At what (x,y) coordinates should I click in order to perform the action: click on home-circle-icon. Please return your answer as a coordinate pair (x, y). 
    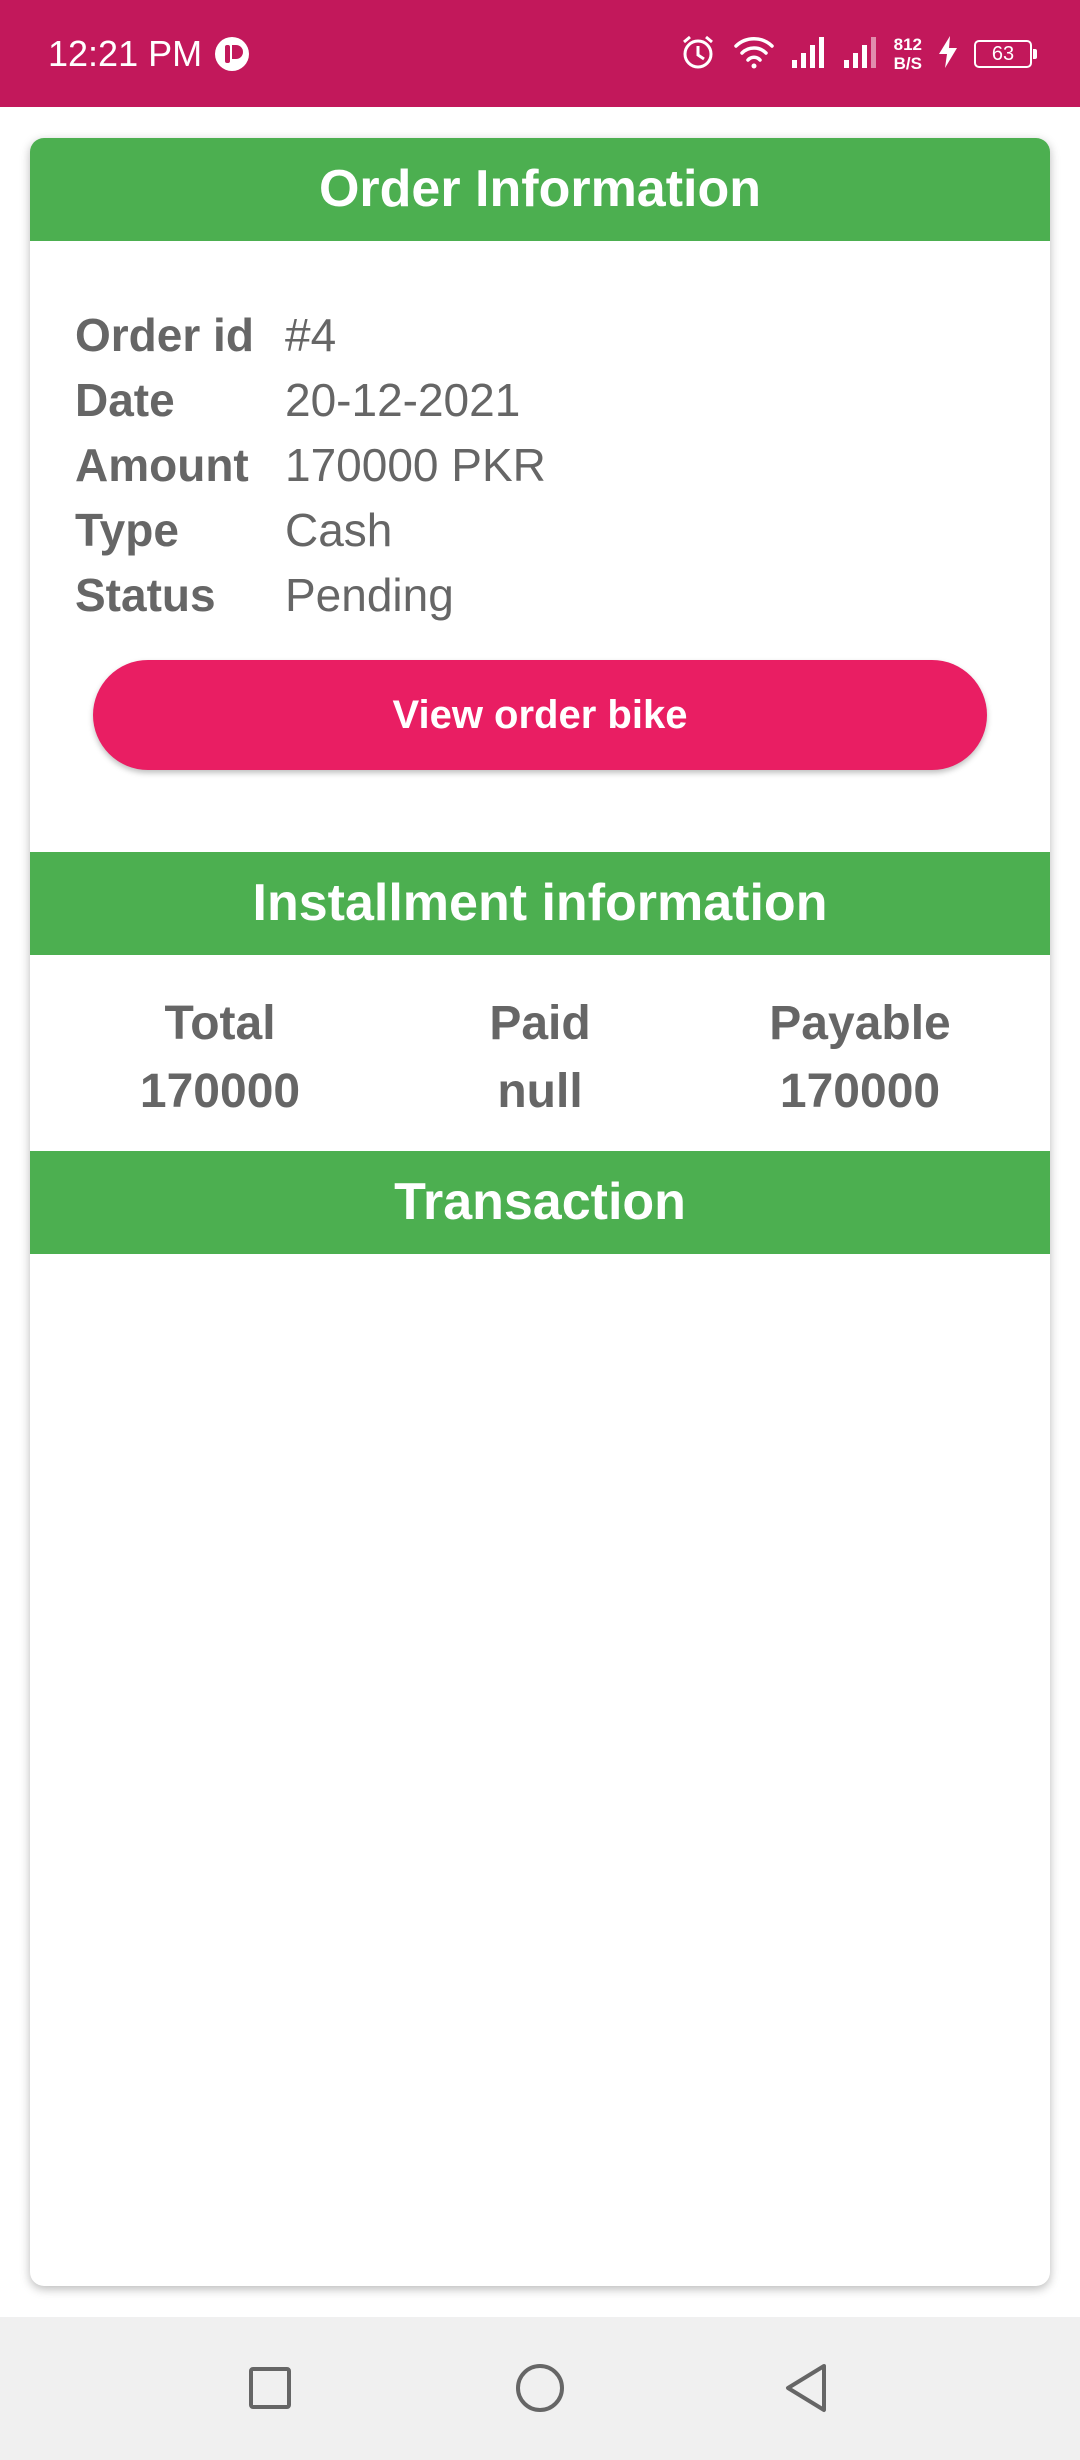
    Looking at the image, I should click on (540, 2388).